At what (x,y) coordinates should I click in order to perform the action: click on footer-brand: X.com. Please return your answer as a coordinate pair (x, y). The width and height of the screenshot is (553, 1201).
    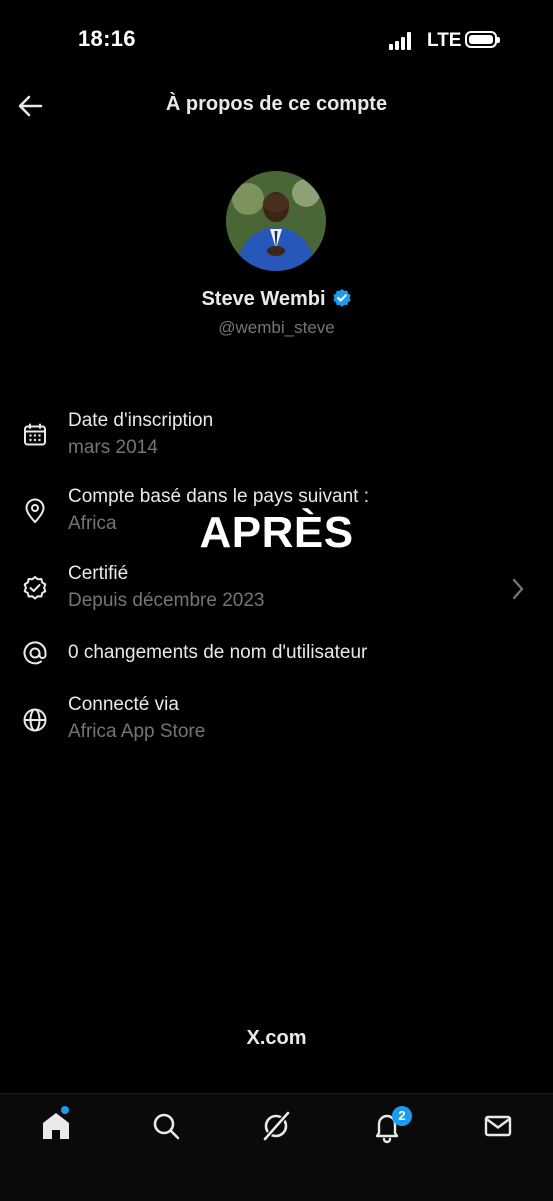
    Looking at the image, I should click on (276, 1038).